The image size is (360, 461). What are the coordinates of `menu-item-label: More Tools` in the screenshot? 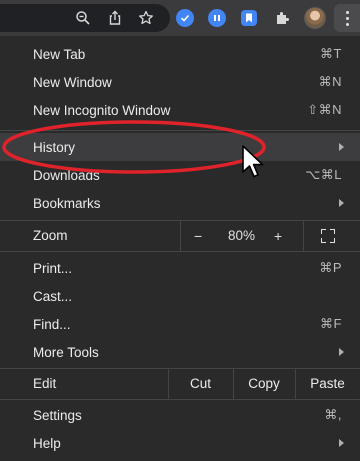 It's located at (66, 352).